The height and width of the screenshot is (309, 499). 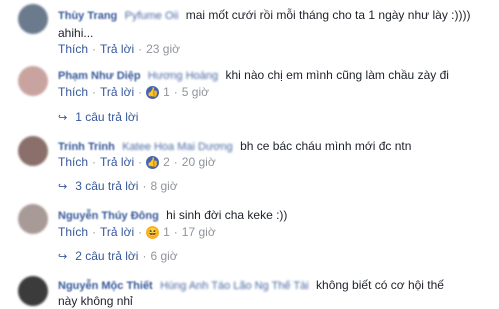 I want to click on replies-count: 3 câu trả lời, so click(x=106, y=186).